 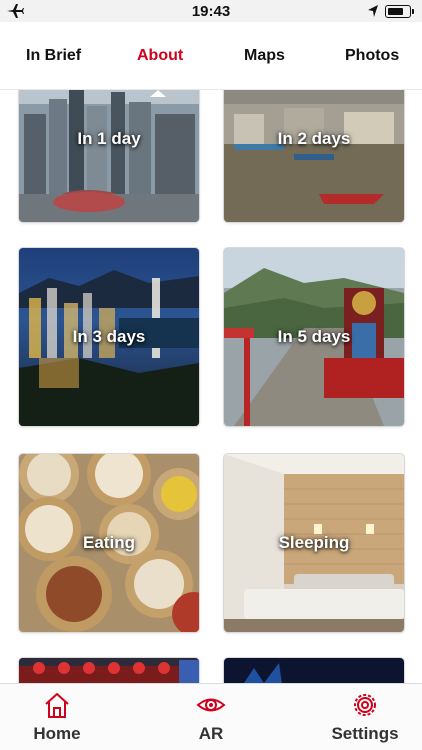 I want to click on gear-icon, so click(x=365, y=705).